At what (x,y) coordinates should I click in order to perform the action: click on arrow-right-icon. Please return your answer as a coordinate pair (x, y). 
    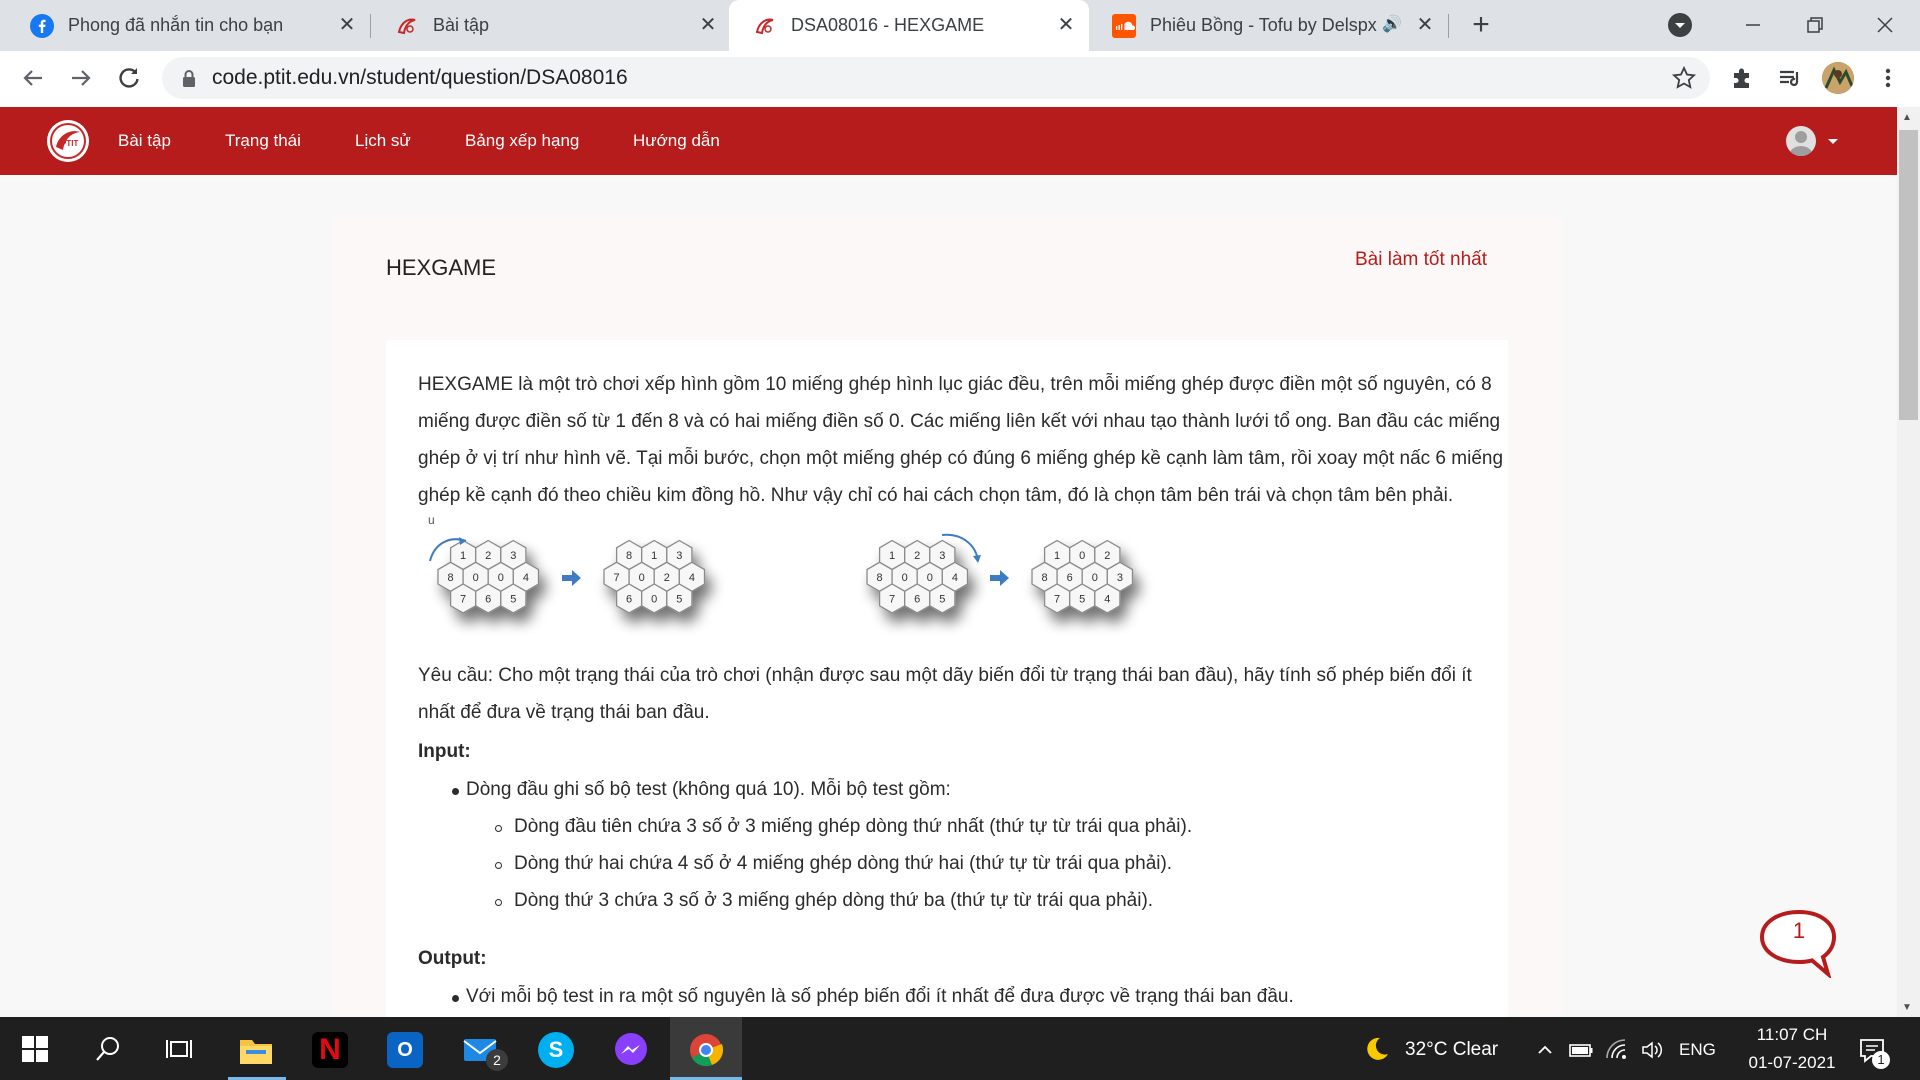
    Looking at the image, I should click on (571, 578).